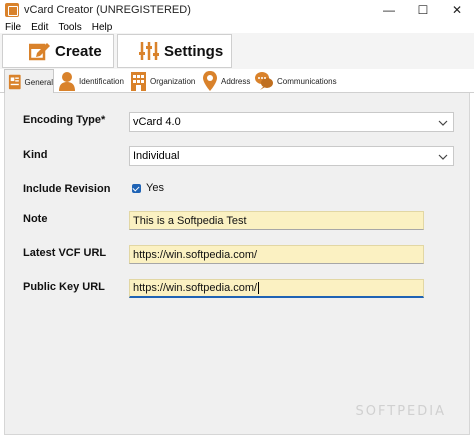  I want to click on encoding-type-label: Encoding Type*, so click(64, 120).